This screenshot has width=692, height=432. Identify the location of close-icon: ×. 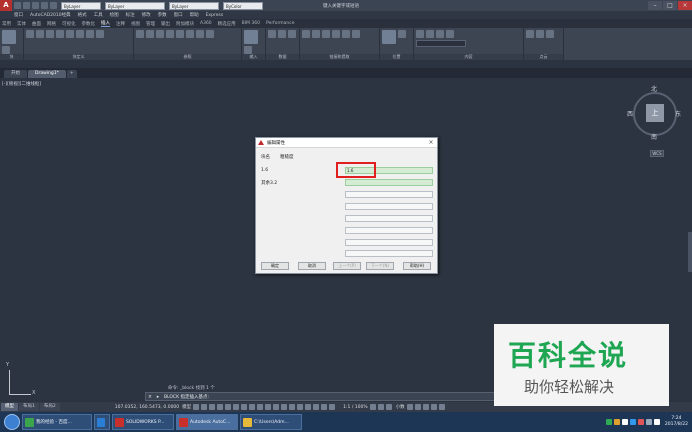
(150, 397).